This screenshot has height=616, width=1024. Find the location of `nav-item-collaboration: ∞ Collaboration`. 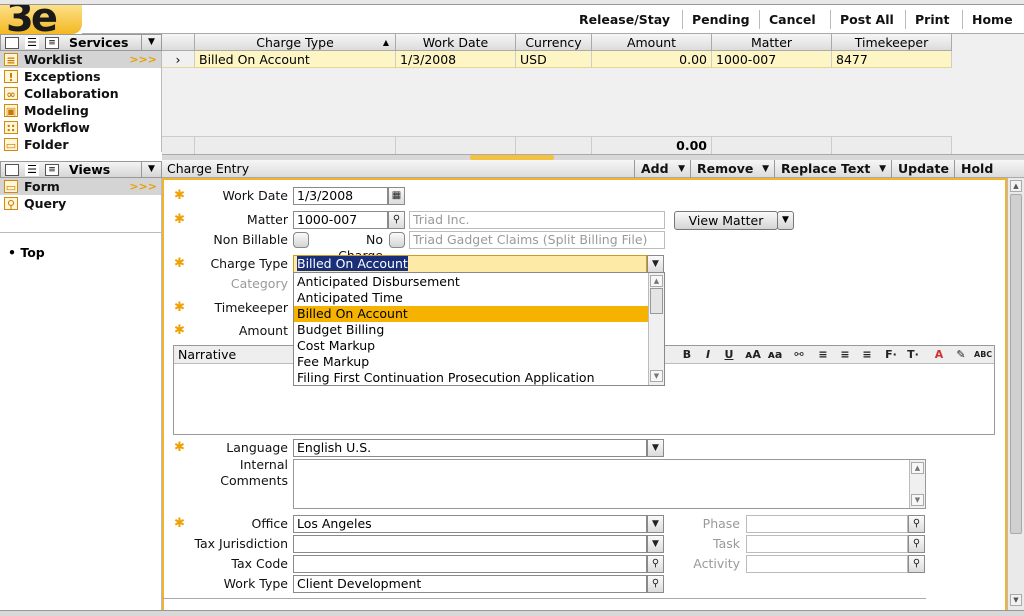

nav-item-collaboration: ∞ Collaboration is located at coordinates (80, 93).